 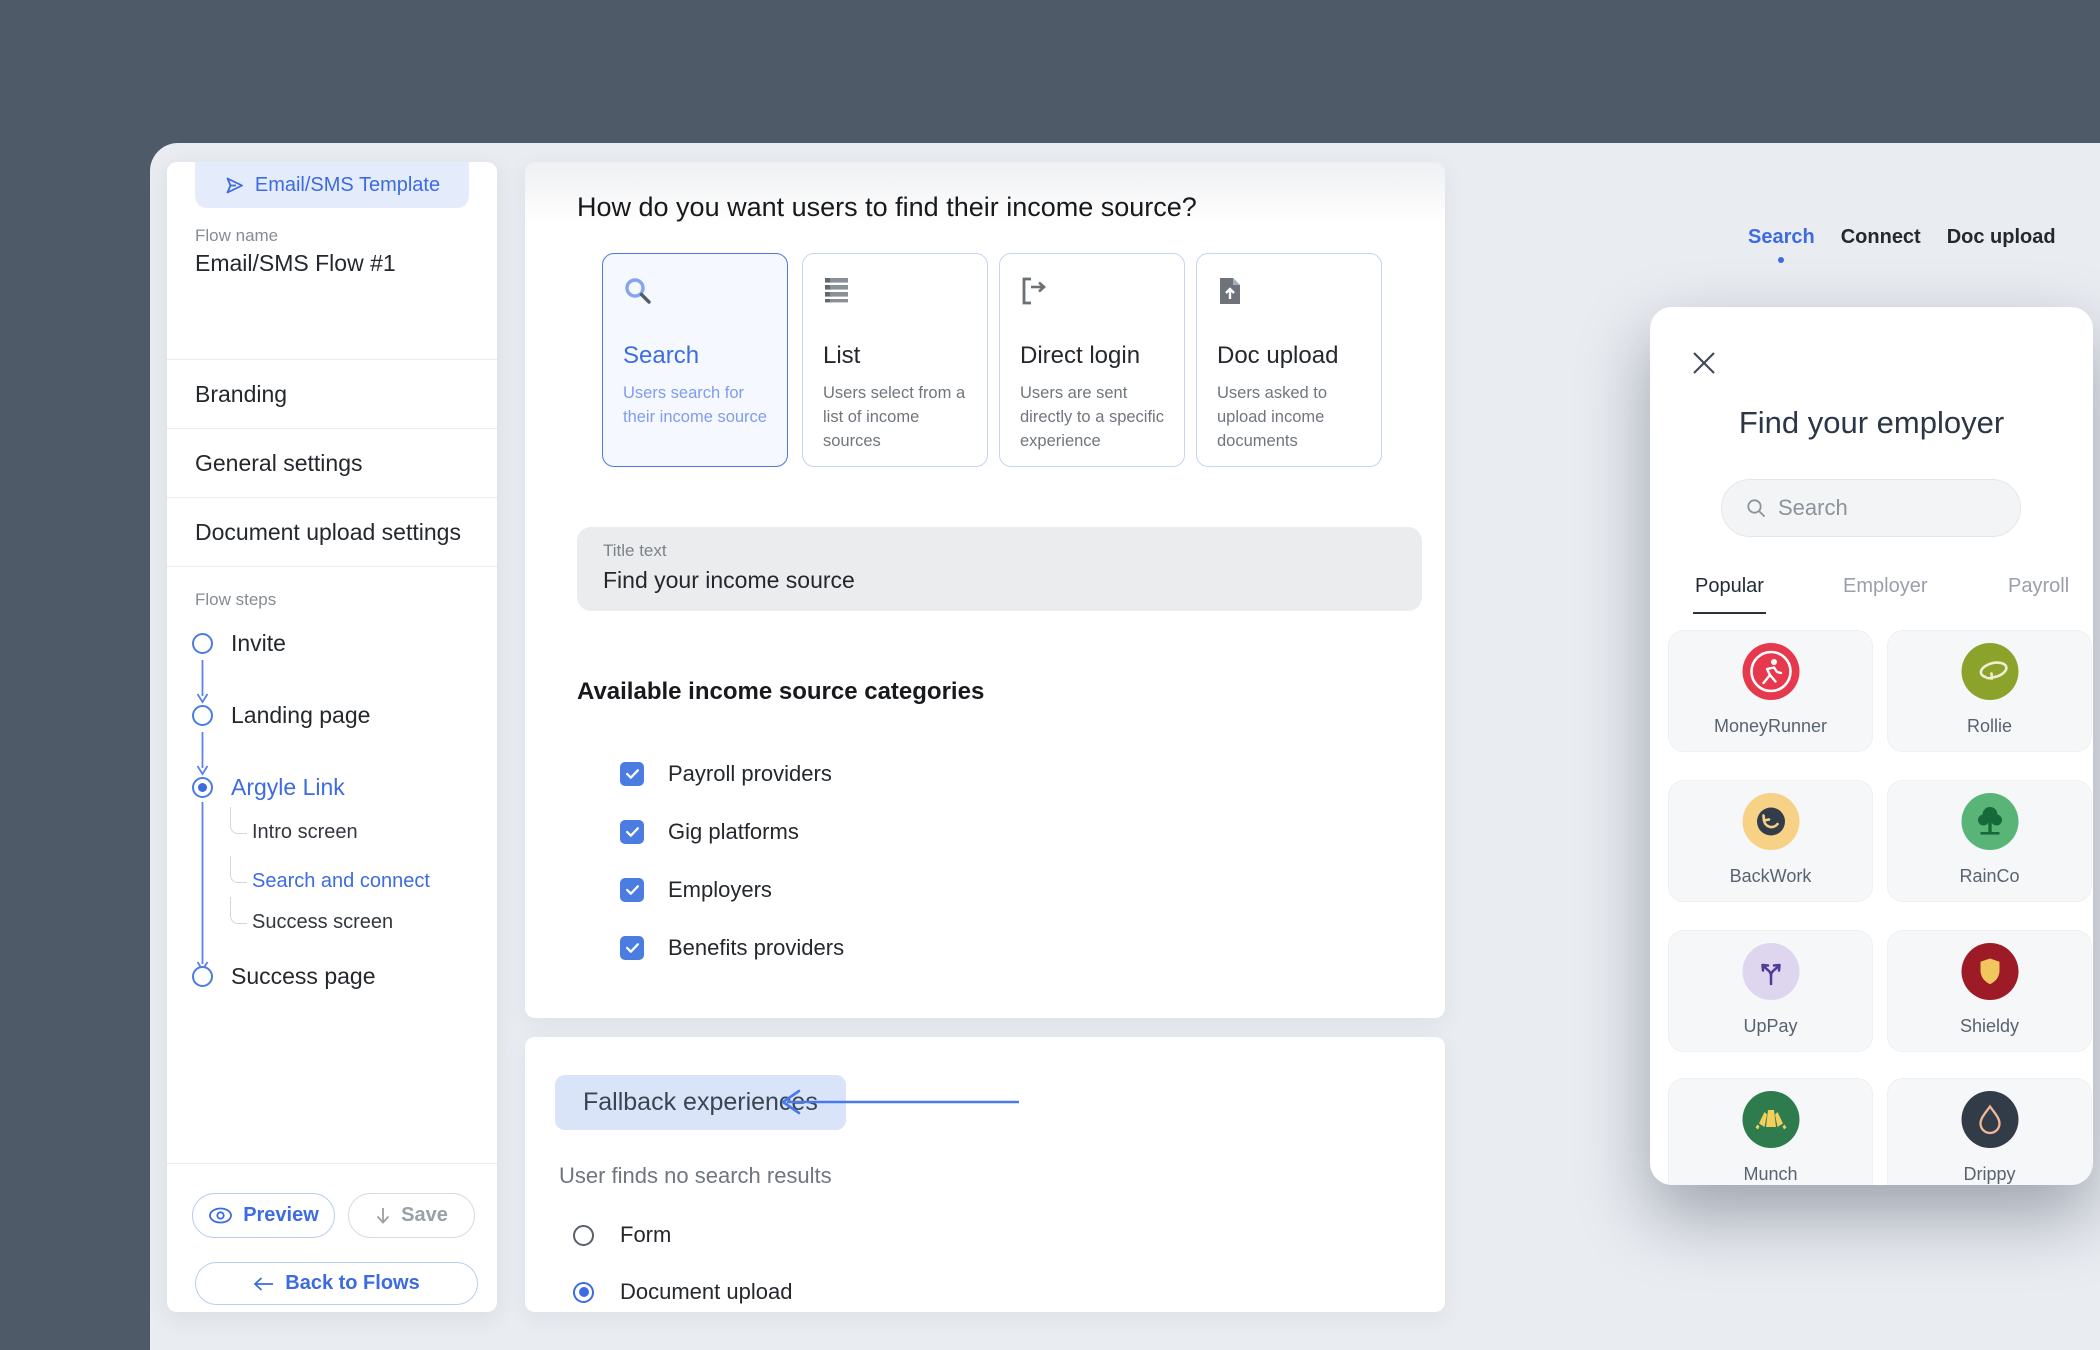 What do you see at coordinates (295, 263) in the screenshot?
I see `flow-name-value: Email/SMS Flow #1` at bounding box center [295, 263].